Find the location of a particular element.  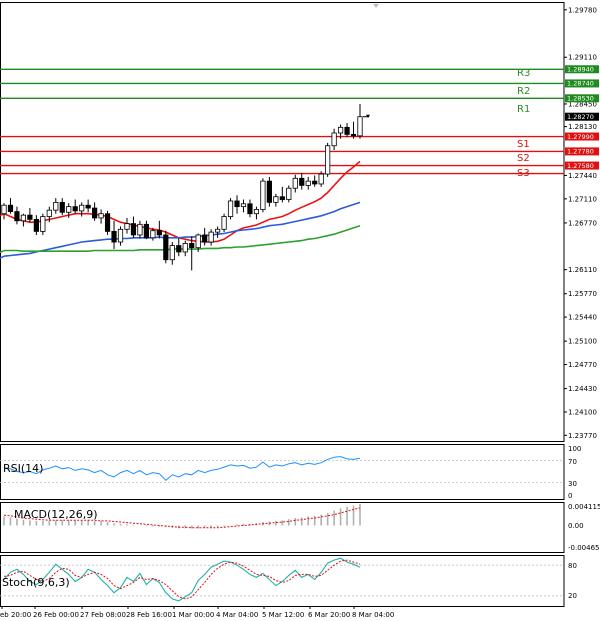

rsi-tick-label: 100 is located at coordinates (574, 449).